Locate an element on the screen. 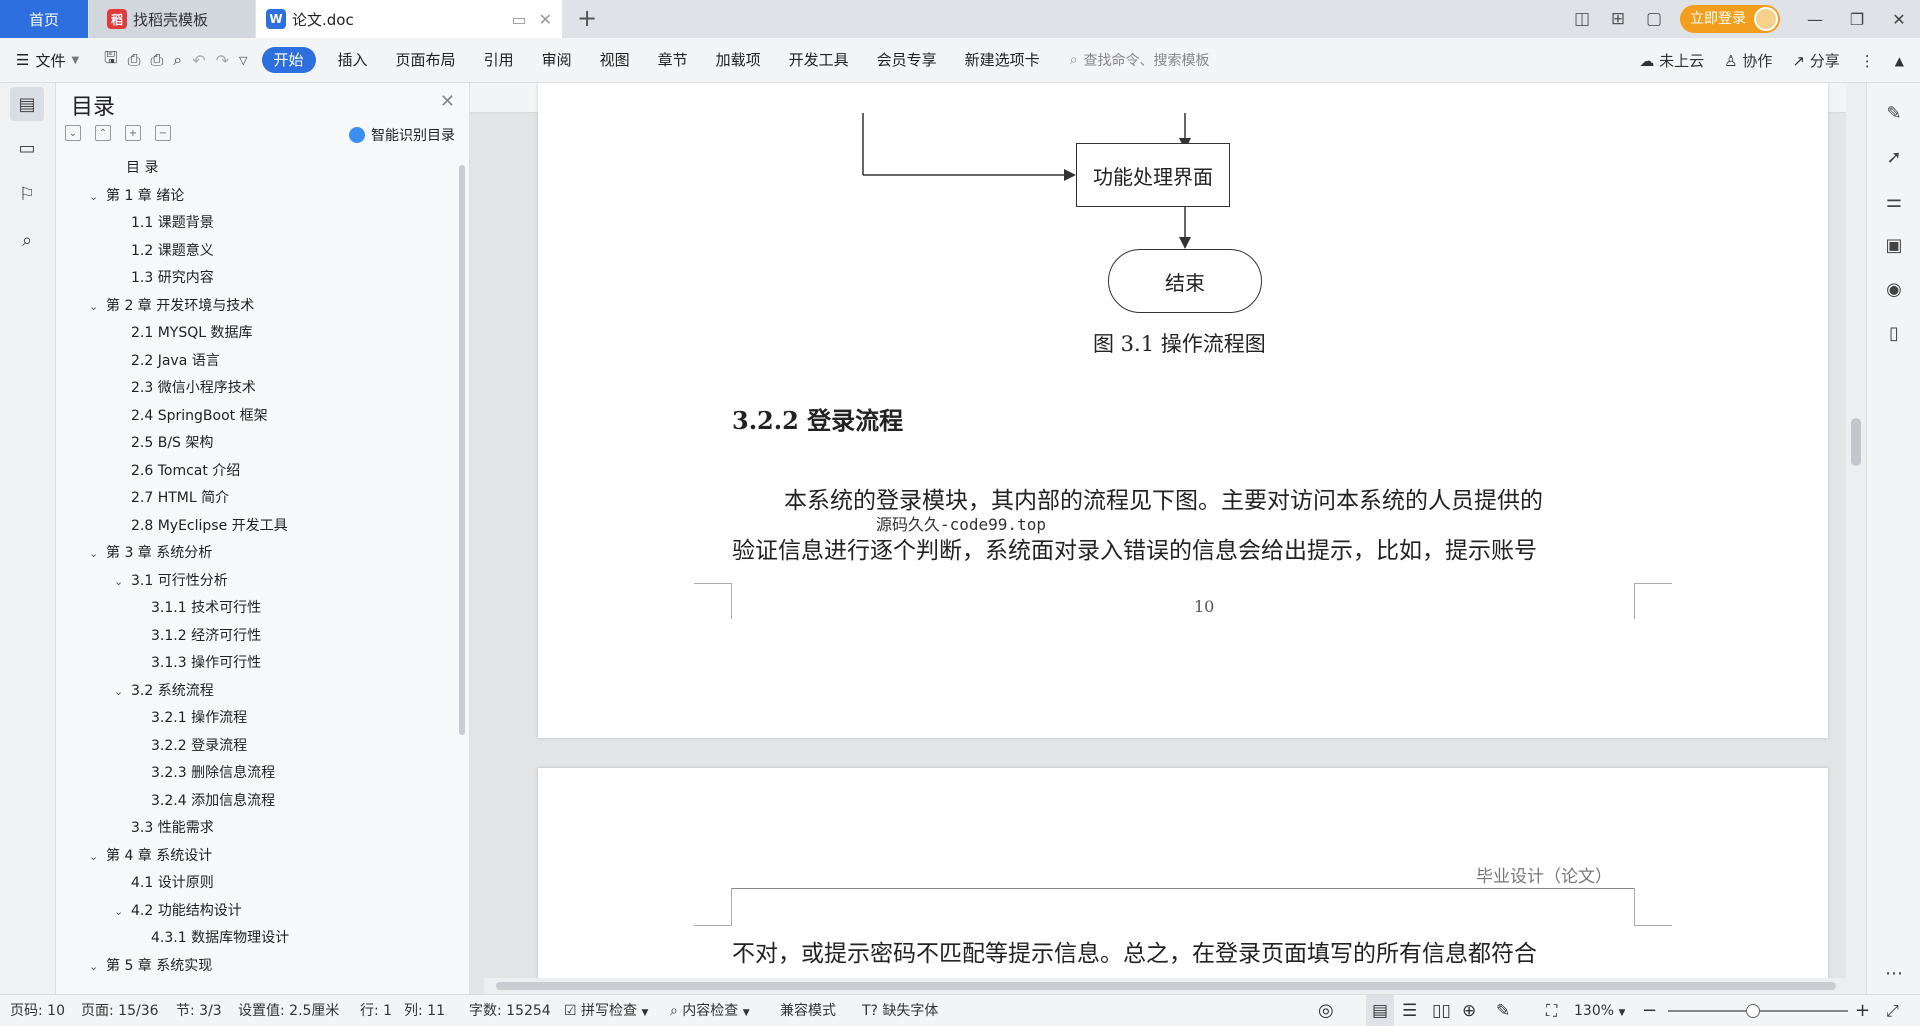 The width and height of the screenshot is (1920, 1026). reading-view-icon: ▯▯ is located at coordinates (1441, 1010).